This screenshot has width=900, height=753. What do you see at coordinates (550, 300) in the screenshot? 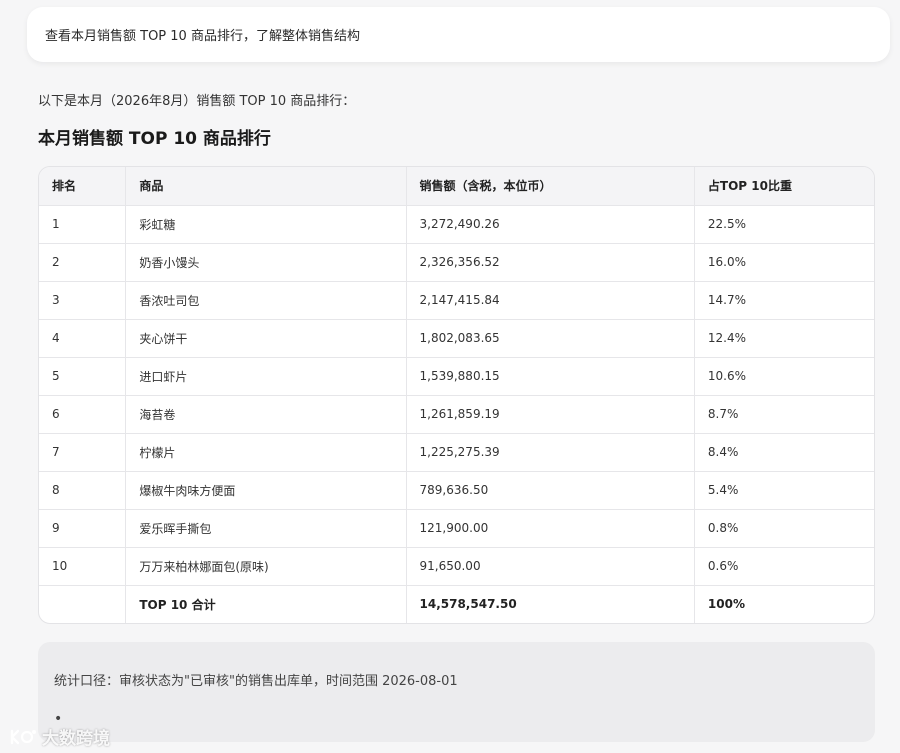
I see `sales-cell: 2,147,415.84` at bounding box center [550, 300].